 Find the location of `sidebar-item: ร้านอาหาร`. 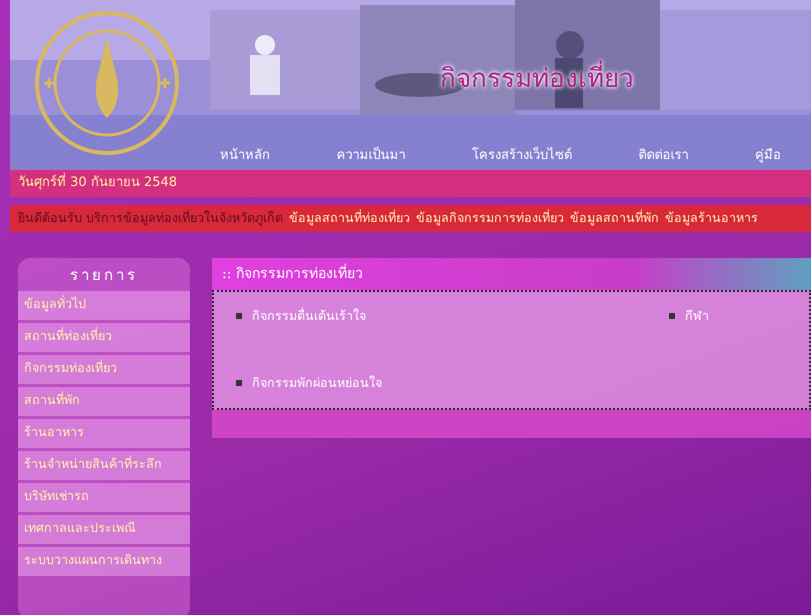

sidebar-item: ร้านอาหาร is located at coordinates (104, 433).